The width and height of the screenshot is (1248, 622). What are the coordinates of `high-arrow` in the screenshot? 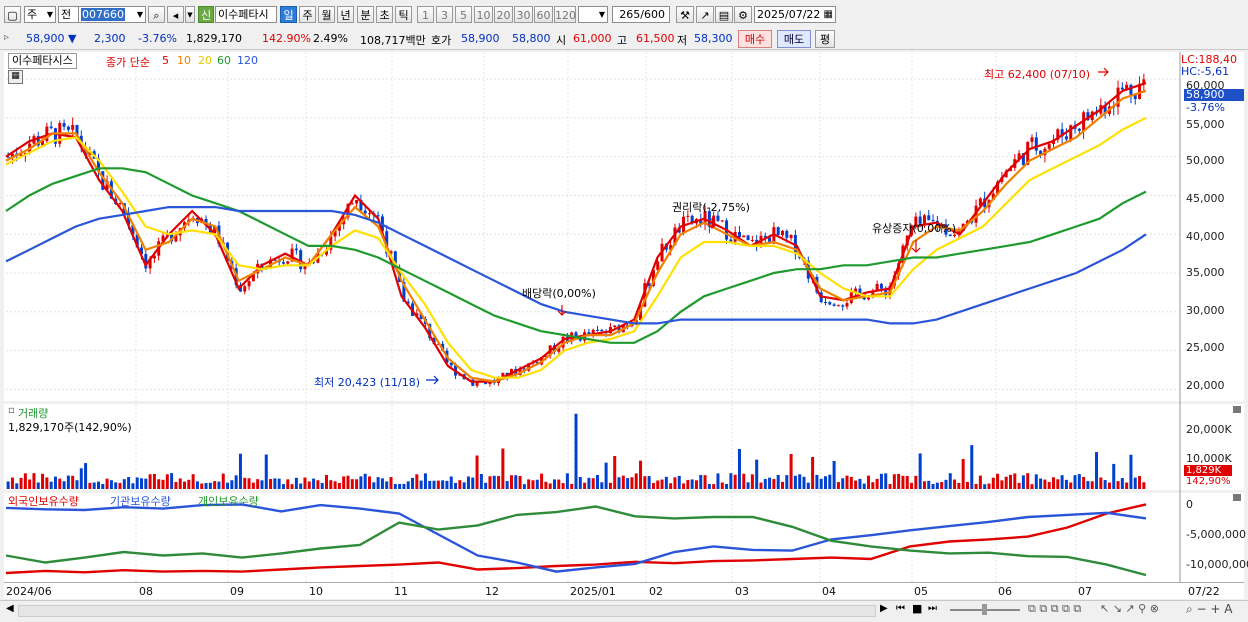 It's located at (1103, 72).